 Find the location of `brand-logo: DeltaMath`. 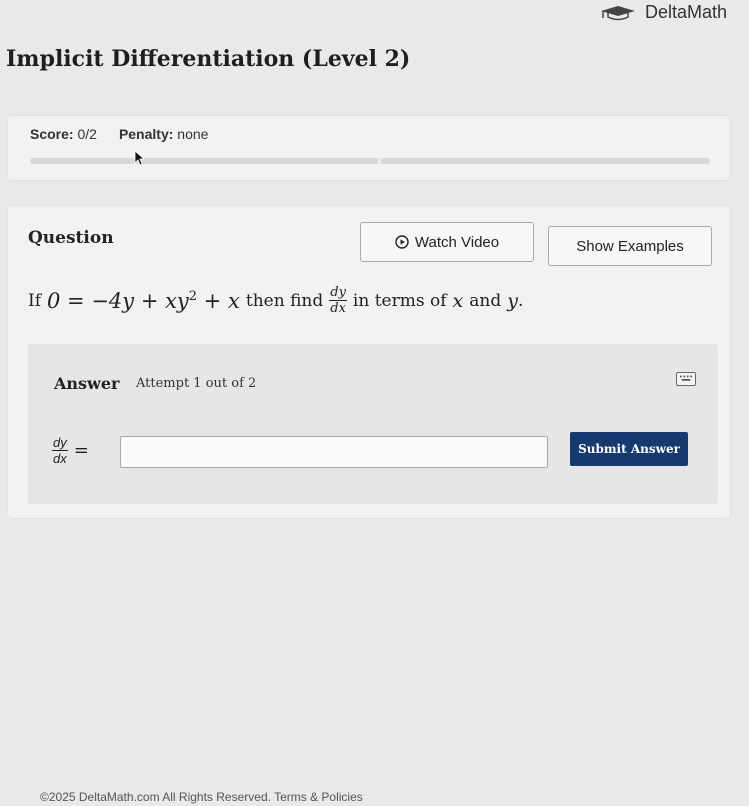

brand-logo: DeltaMath is located at coordinates (663, 12).